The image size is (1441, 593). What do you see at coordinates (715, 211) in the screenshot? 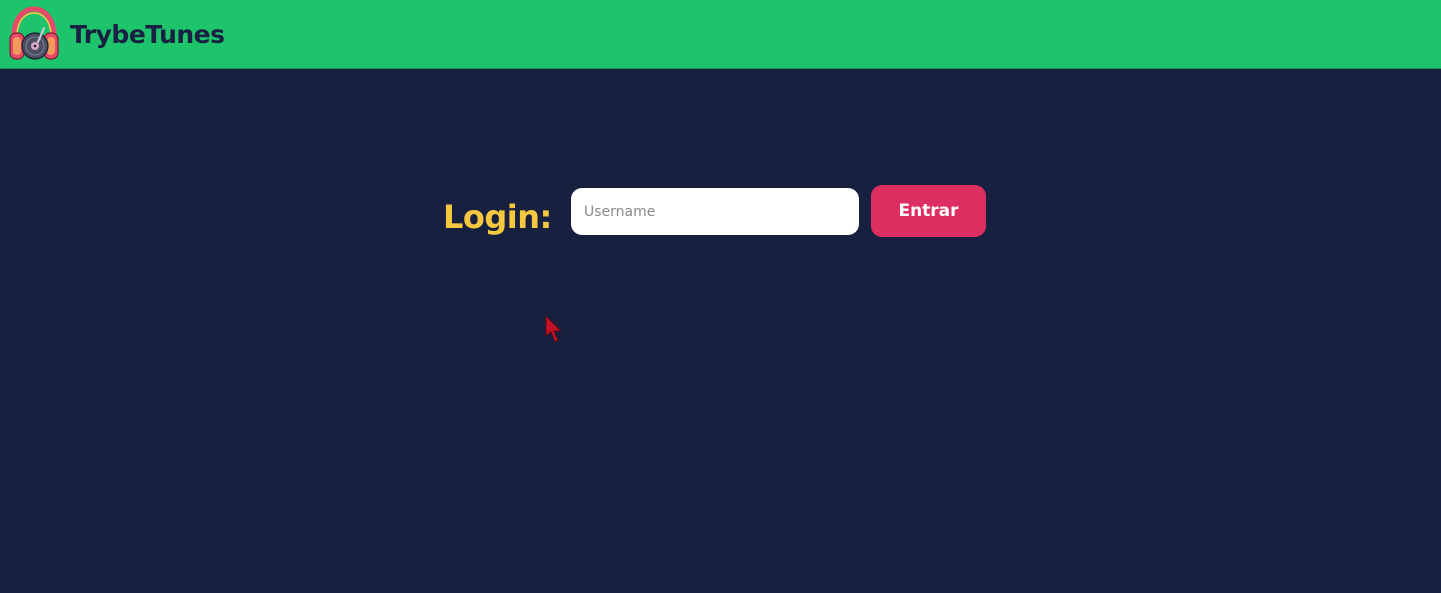
I see `username-input` at bounding box center [715, 211].